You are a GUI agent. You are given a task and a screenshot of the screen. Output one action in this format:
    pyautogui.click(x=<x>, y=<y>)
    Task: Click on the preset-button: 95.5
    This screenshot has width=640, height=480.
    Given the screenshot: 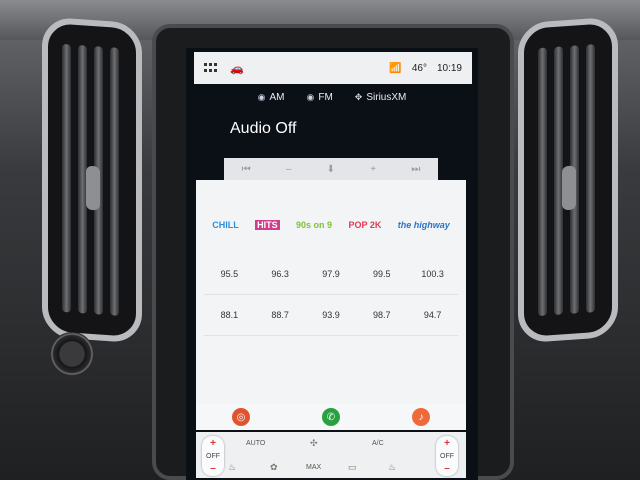 What is the action you would take?
    pyautogui.click(x=229, y=274)
    